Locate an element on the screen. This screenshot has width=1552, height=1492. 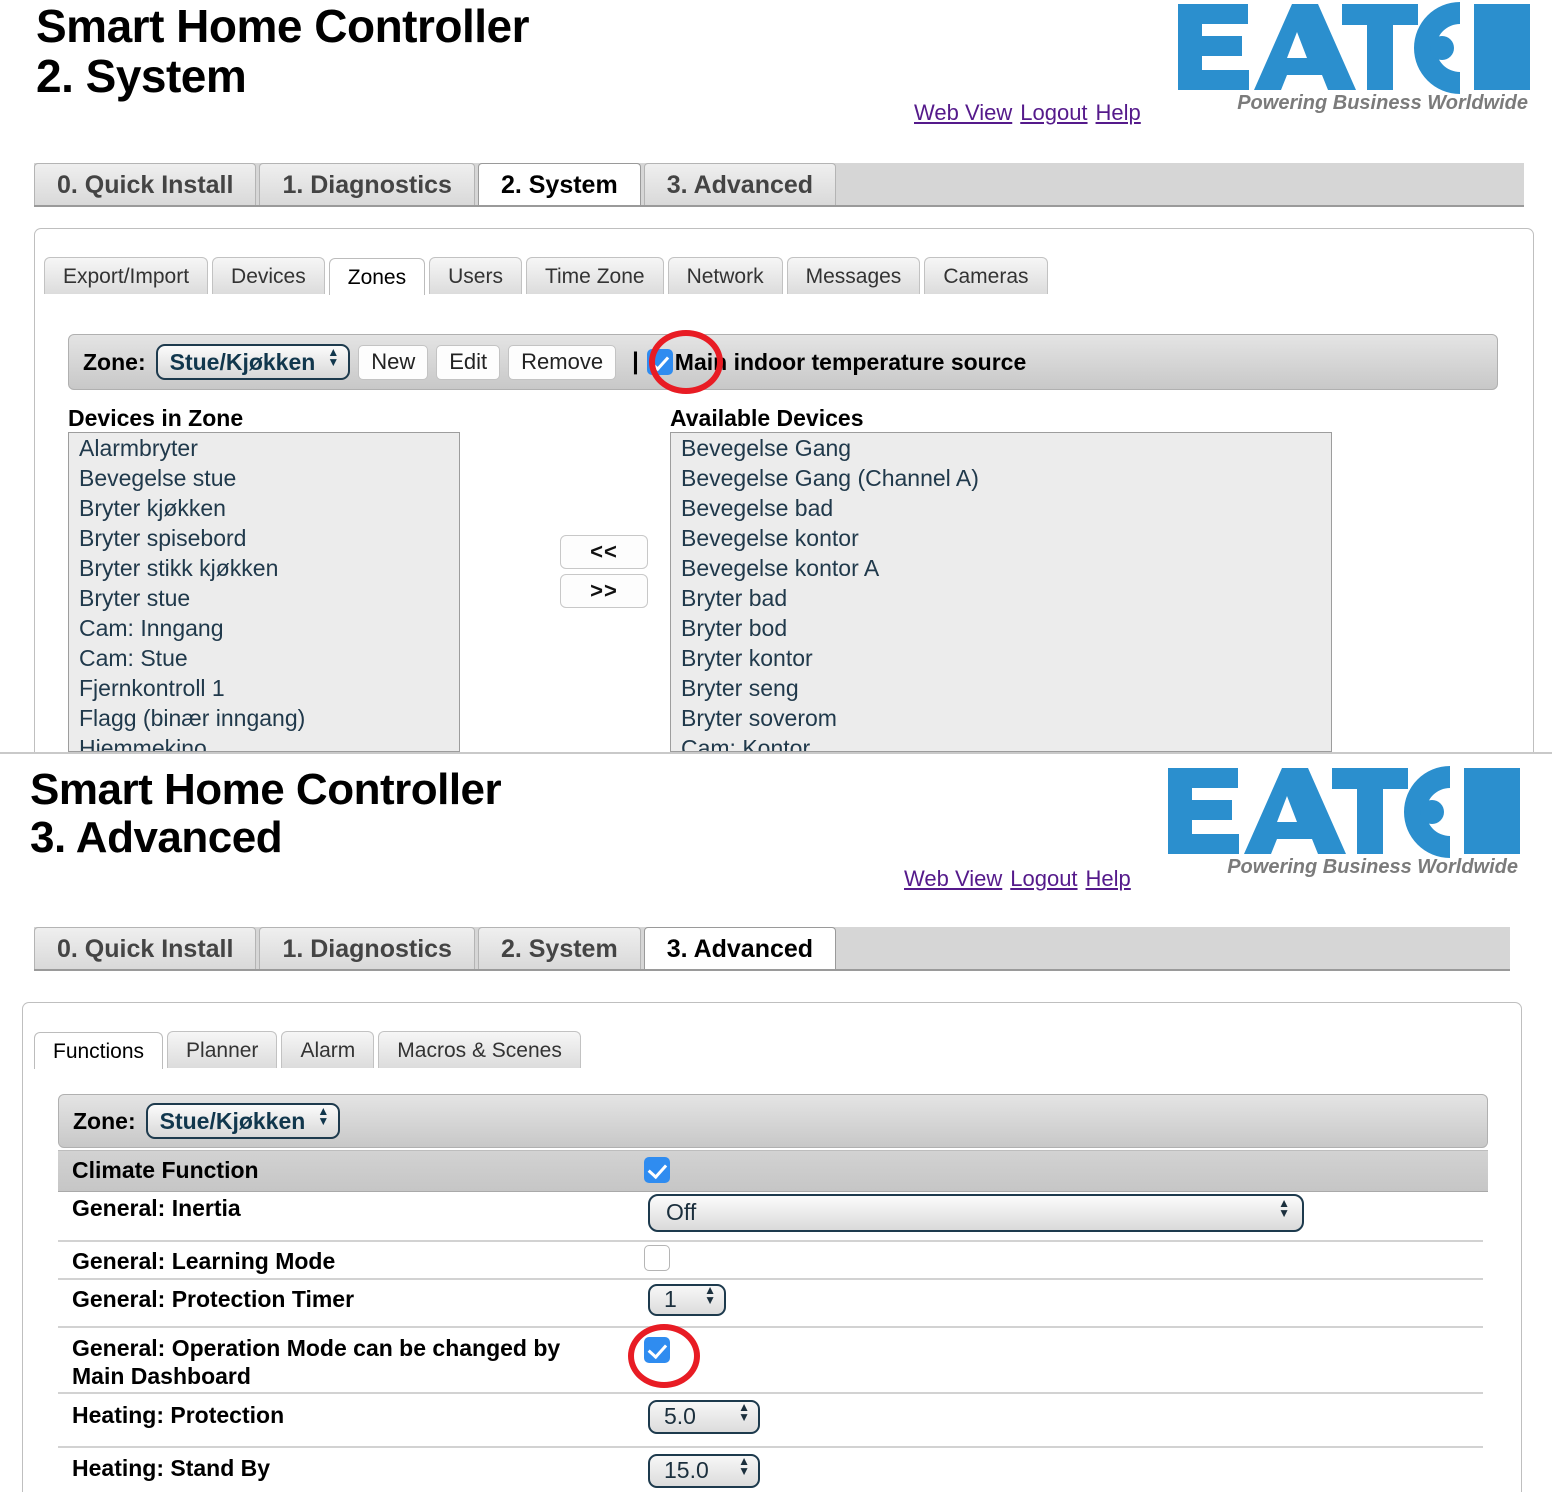
list-item: Bevegelse Gang is located at coordinates (1001, 448).